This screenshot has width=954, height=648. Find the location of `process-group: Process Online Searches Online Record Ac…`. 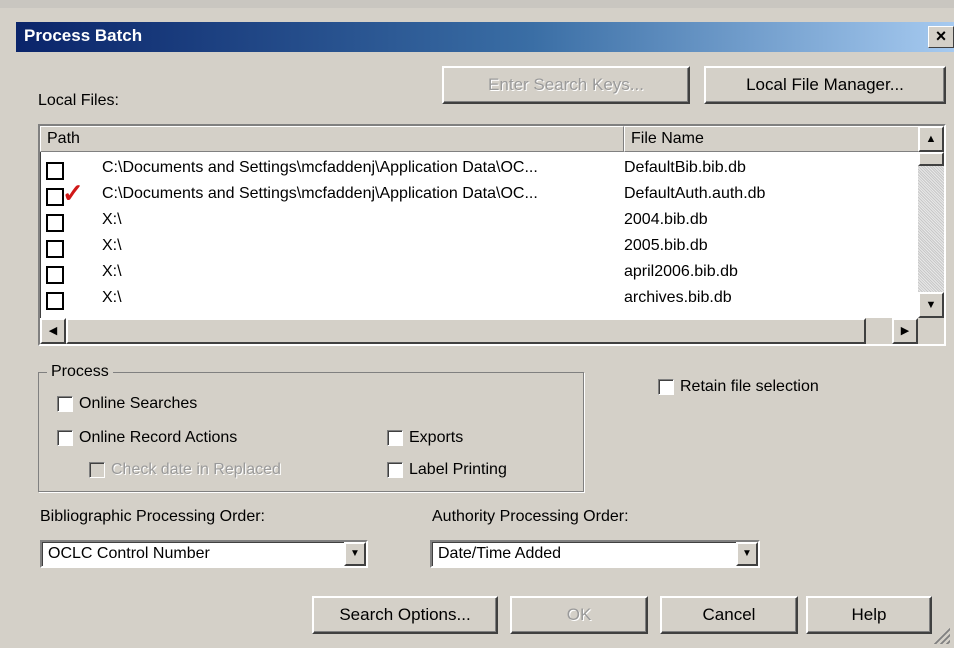

process-group: Process Online Searches Online Record Ac… is located at coordinates (311, 427).